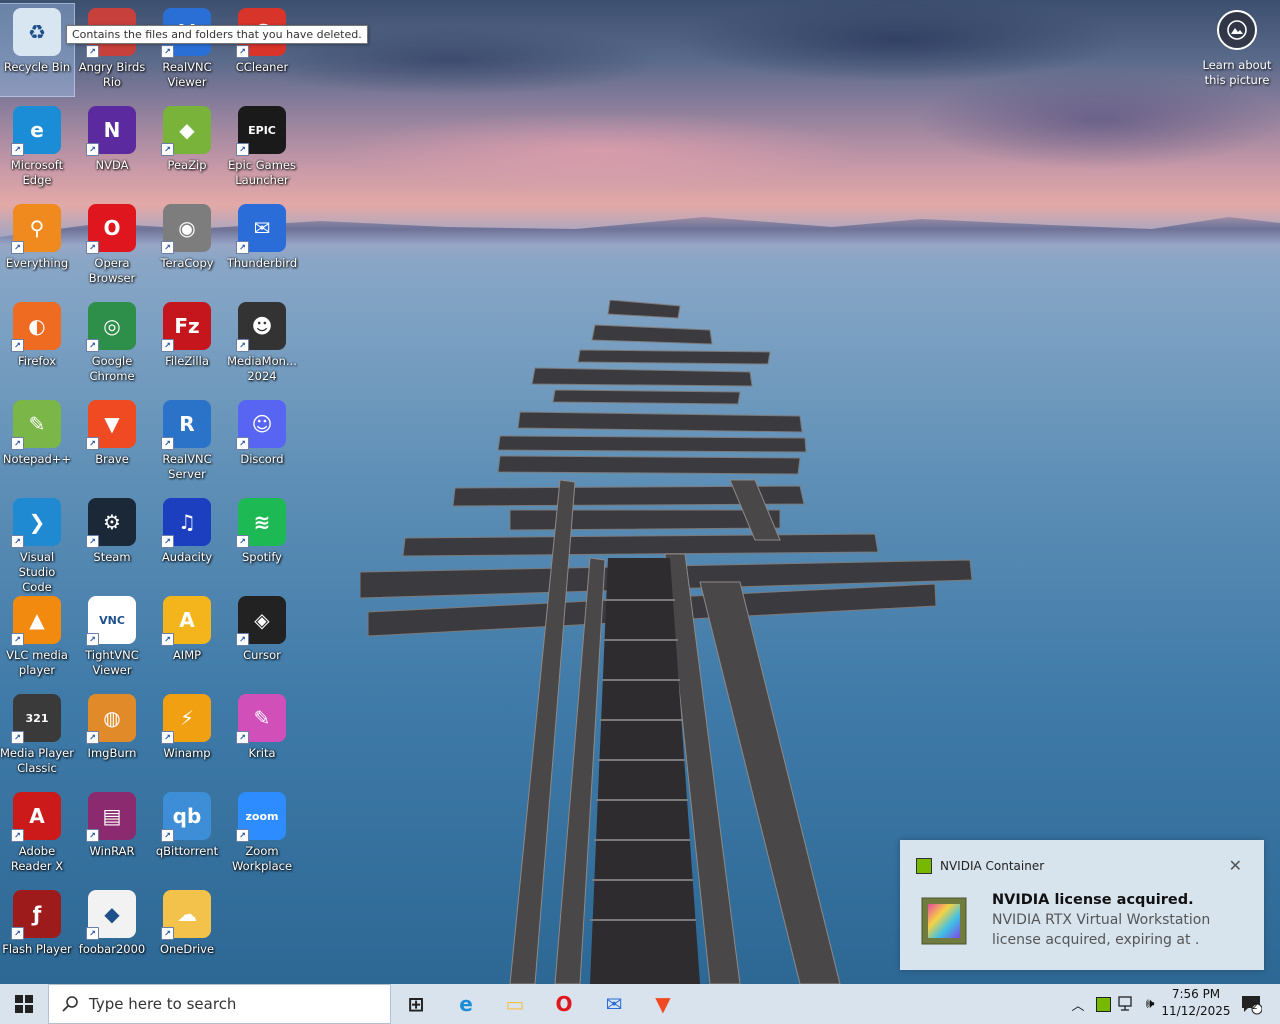  I want to click on desktop-icon-opera: O ↗ Opera Browser, so click(112, 246).